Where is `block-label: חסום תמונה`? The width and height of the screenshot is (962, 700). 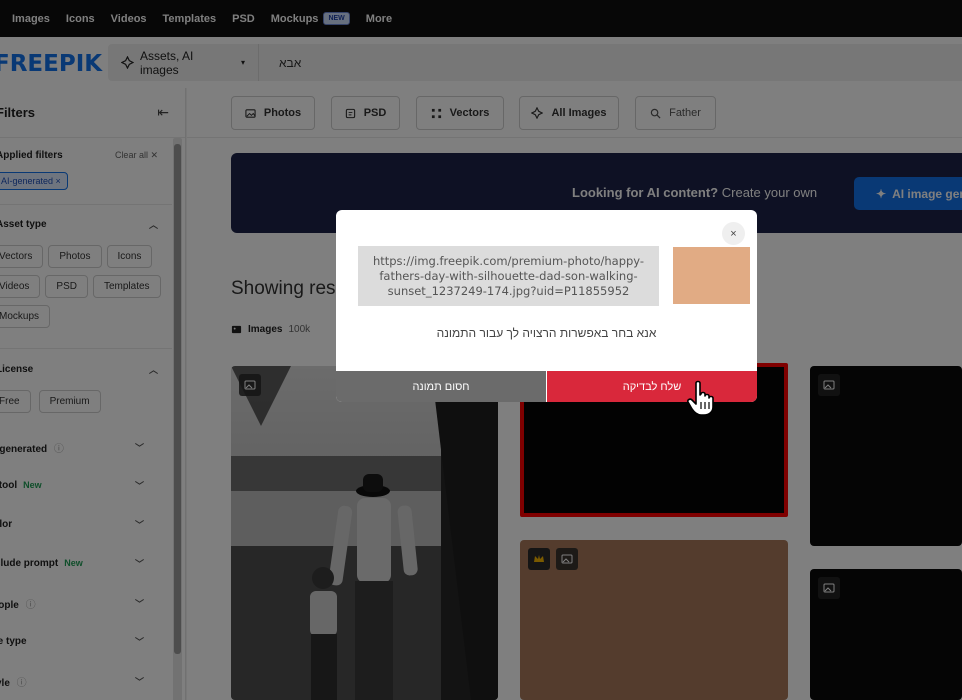
block-label: חסום תמונה is located at coordinates (441, 386).